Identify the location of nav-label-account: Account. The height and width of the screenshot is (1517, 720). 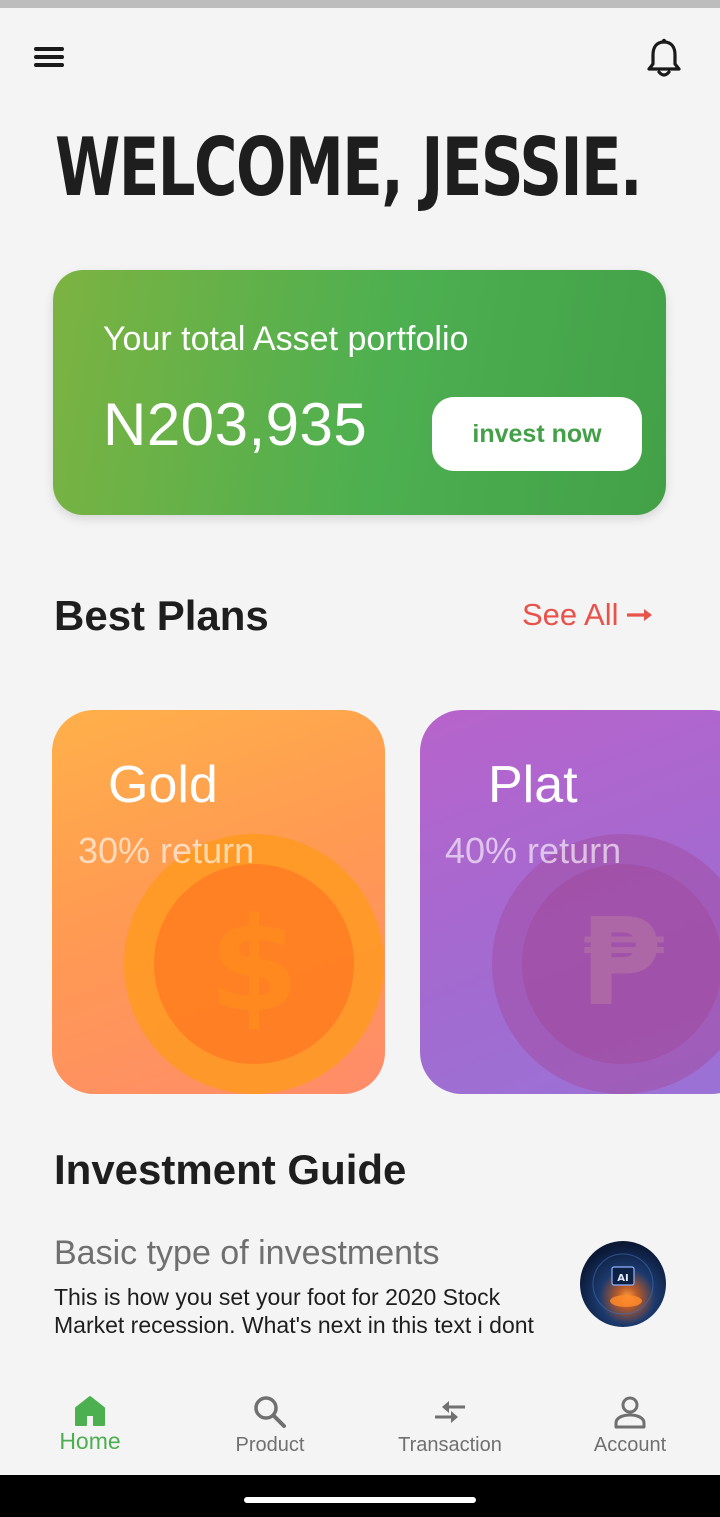
(630, 1445).